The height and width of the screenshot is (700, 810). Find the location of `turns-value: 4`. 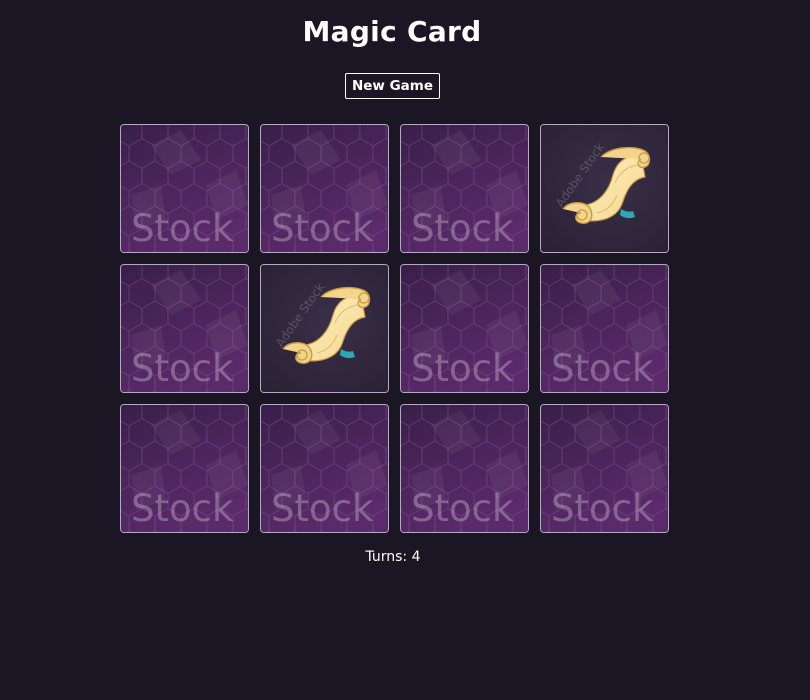

turns-value: 4 is located at coordinates (416, 557).